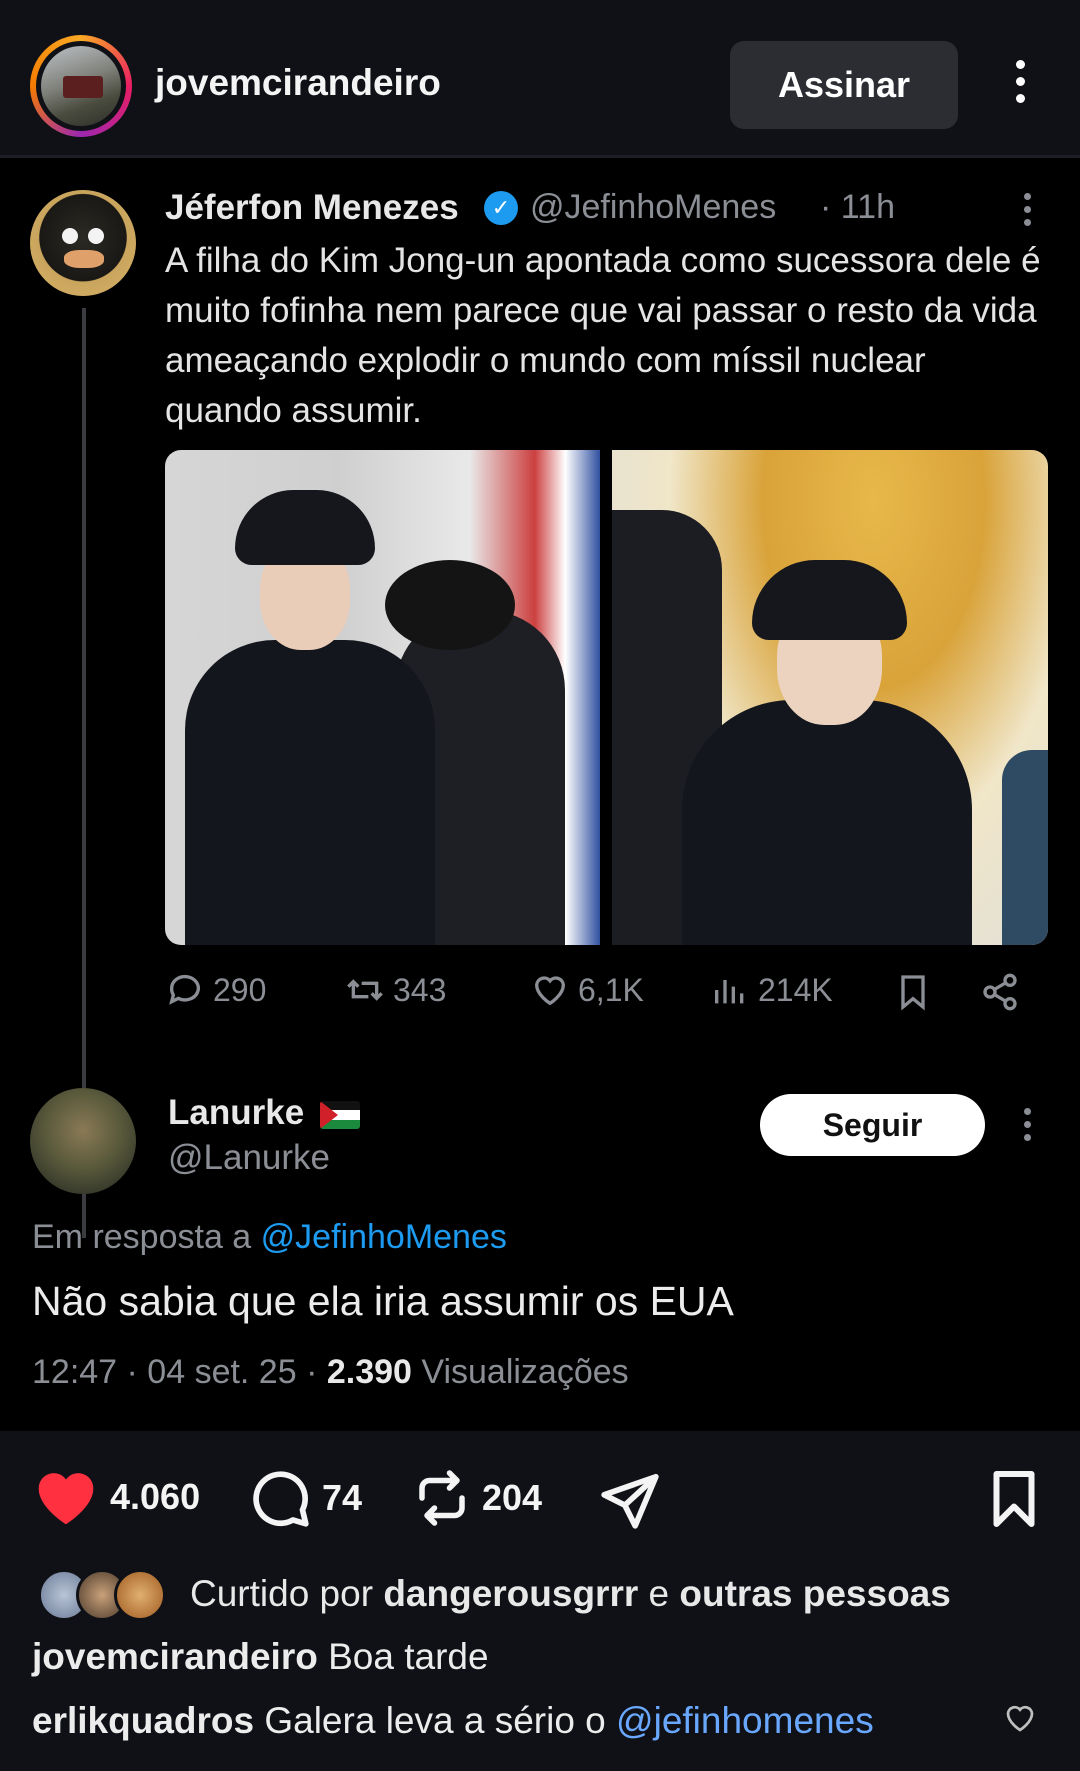 The height and width of the screenshot is (1771, 1080). What do you see at coordinates (383, 1237) in the screenshot?
I see `in-reply-mention: @JefinhoMenes` at bounding box center [383, 1237].